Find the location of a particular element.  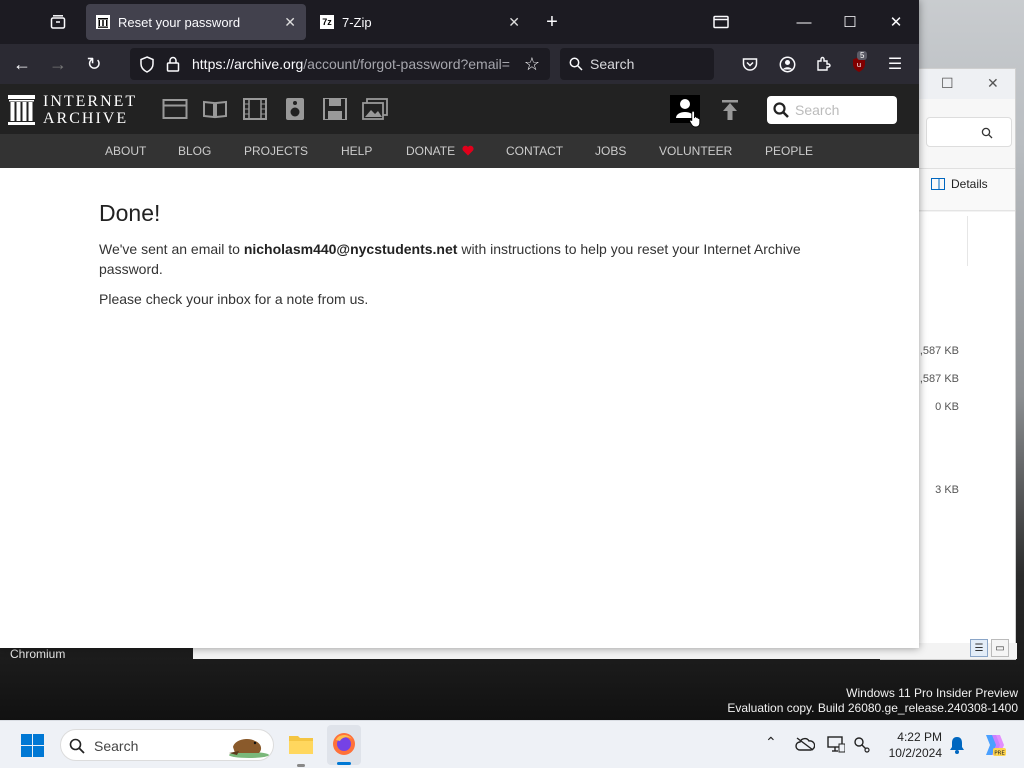

details-pane-button: Details is located at coordinates (959, 184).